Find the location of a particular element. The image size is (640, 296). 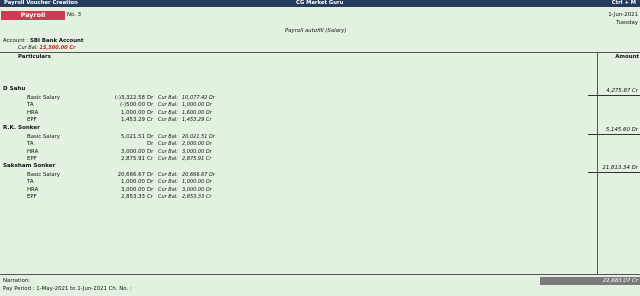

voucher-date: 1-Jun-2021 is located at coordinates (623, 15).